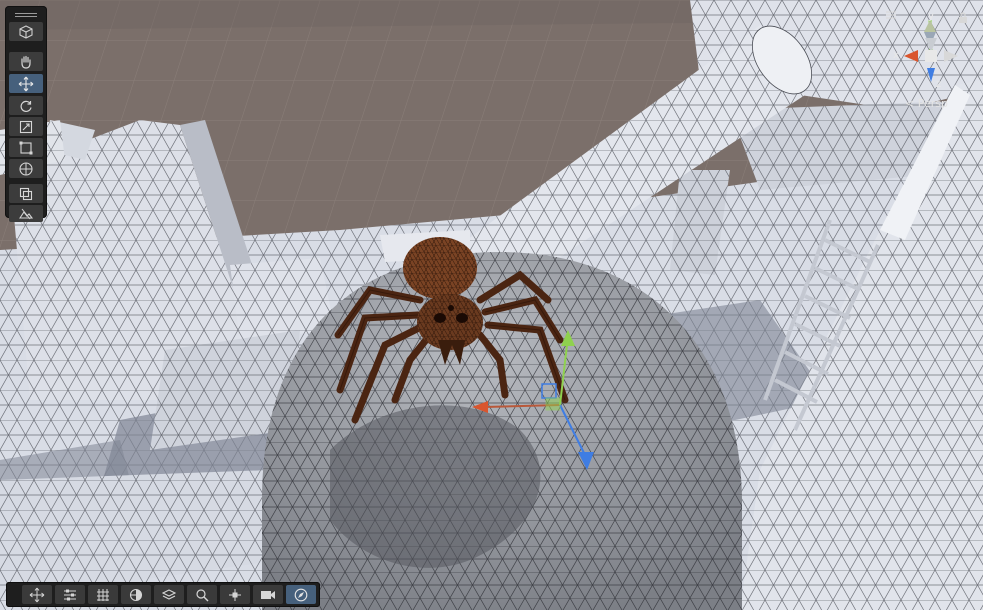  Describe the element at coordinates (136, 594) in the screenshot. I see `shading-icon` at that location.